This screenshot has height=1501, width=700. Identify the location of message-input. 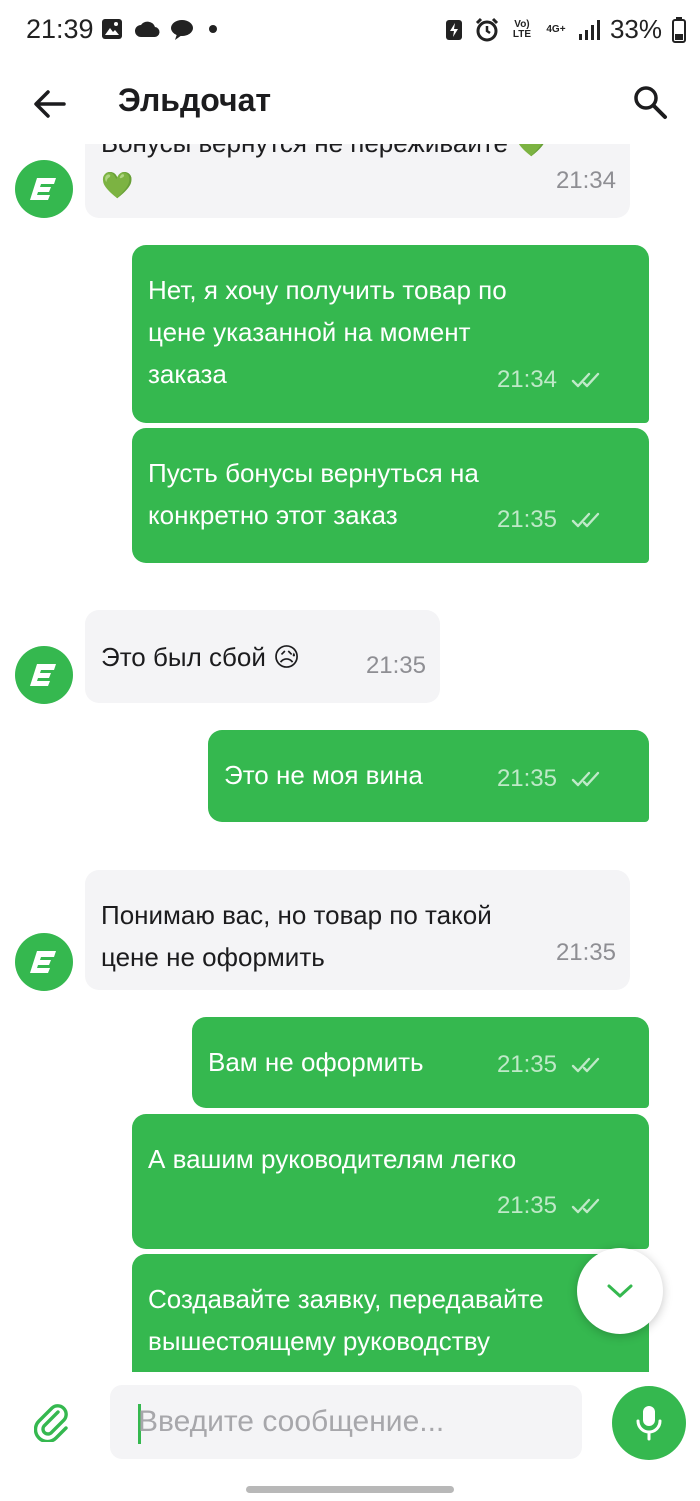
(353, 1422).